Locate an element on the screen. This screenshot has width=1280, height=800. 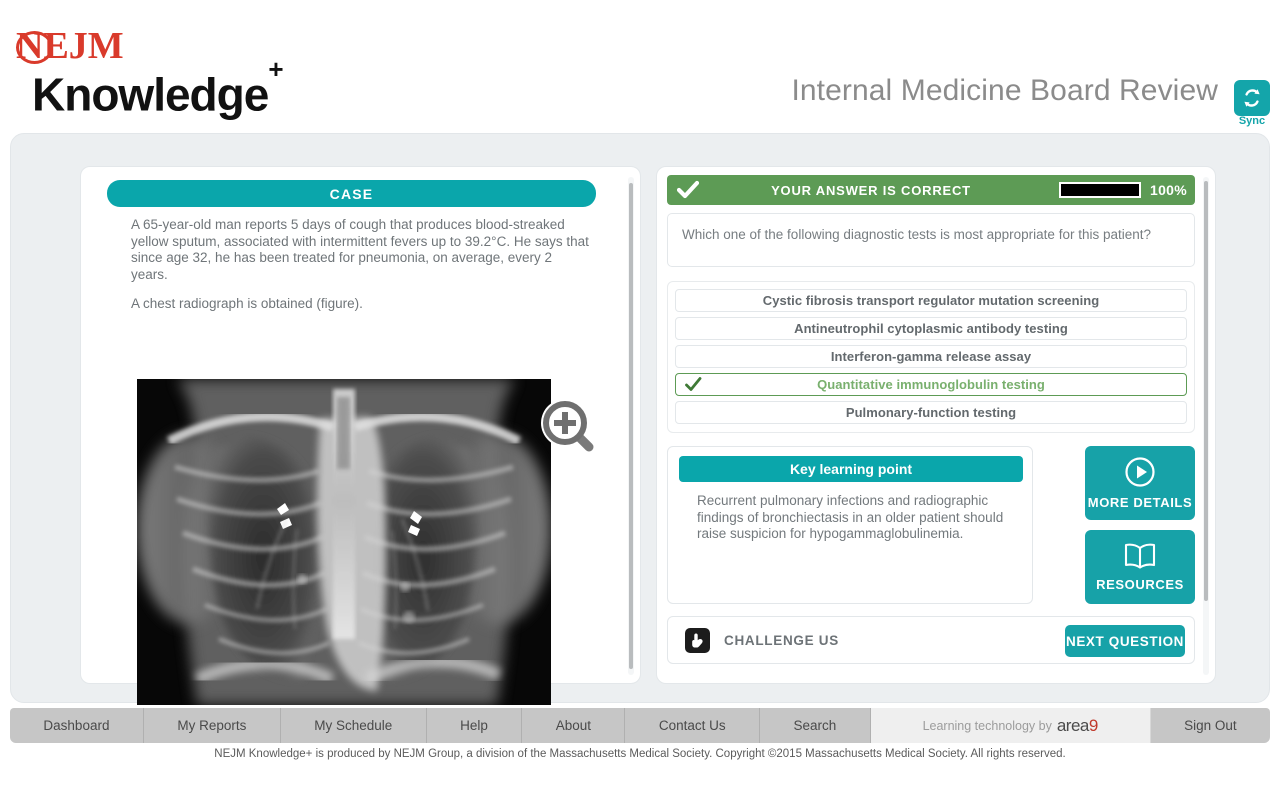
logo-nejm-text: NEJM is located at coordinates (147, 46).